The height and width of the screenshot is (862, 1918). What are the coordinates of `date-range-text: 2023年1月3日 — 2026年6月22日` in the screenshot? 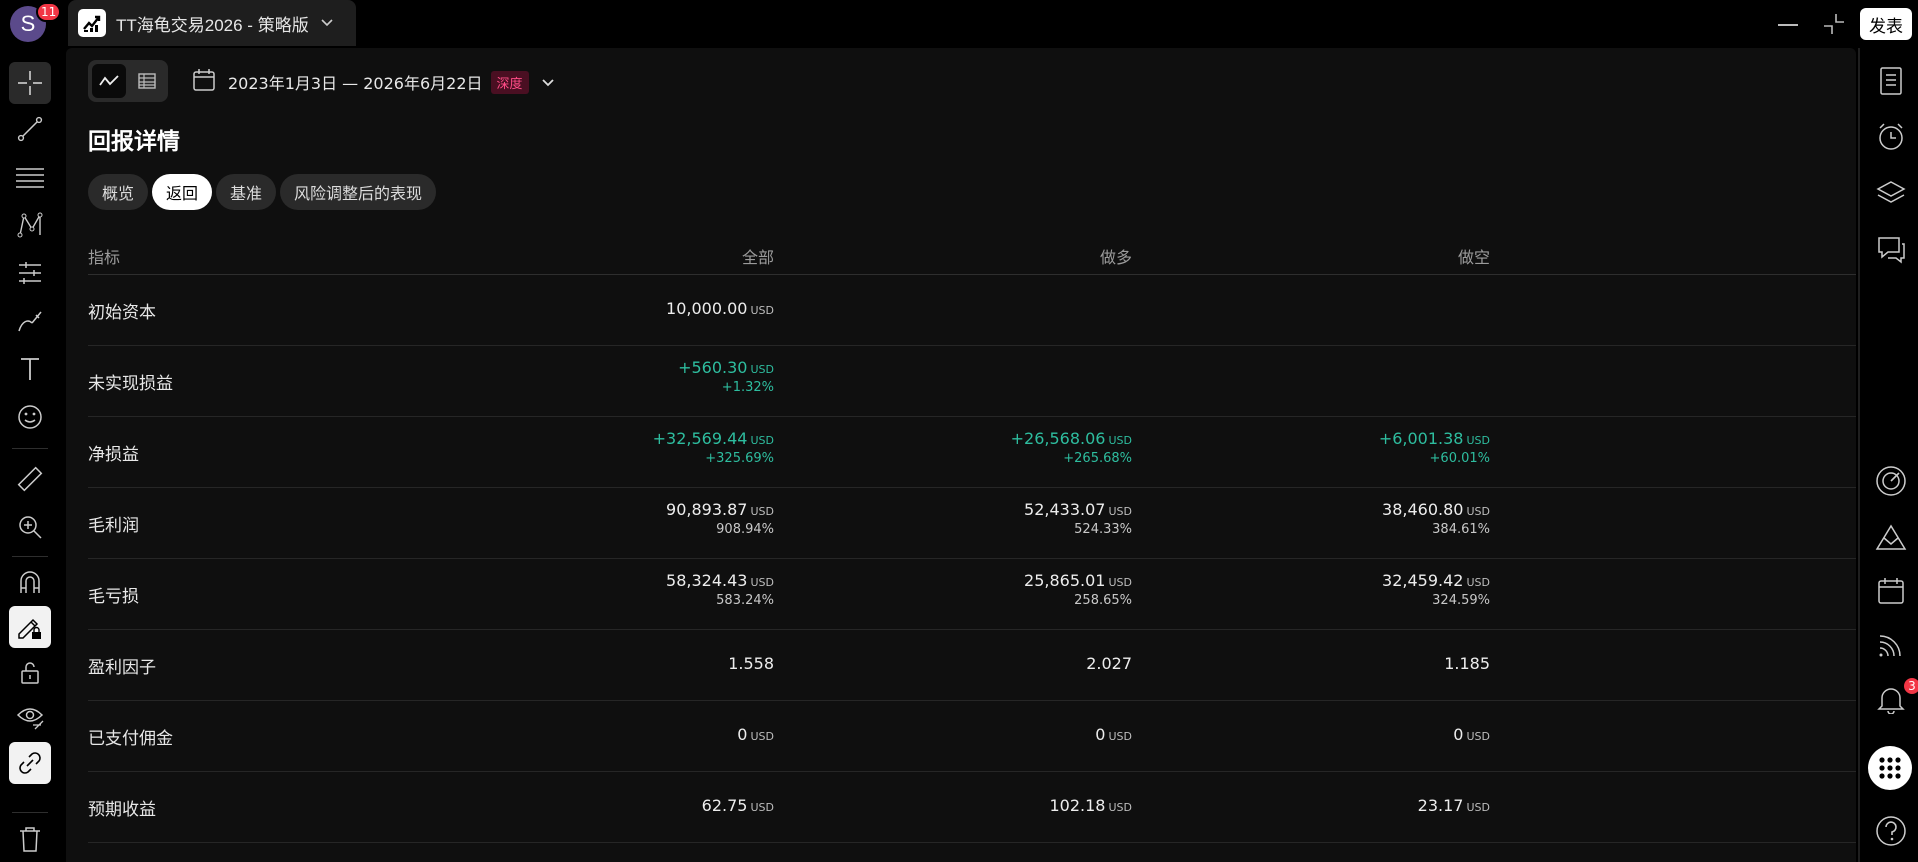 It's located at (355, 83).